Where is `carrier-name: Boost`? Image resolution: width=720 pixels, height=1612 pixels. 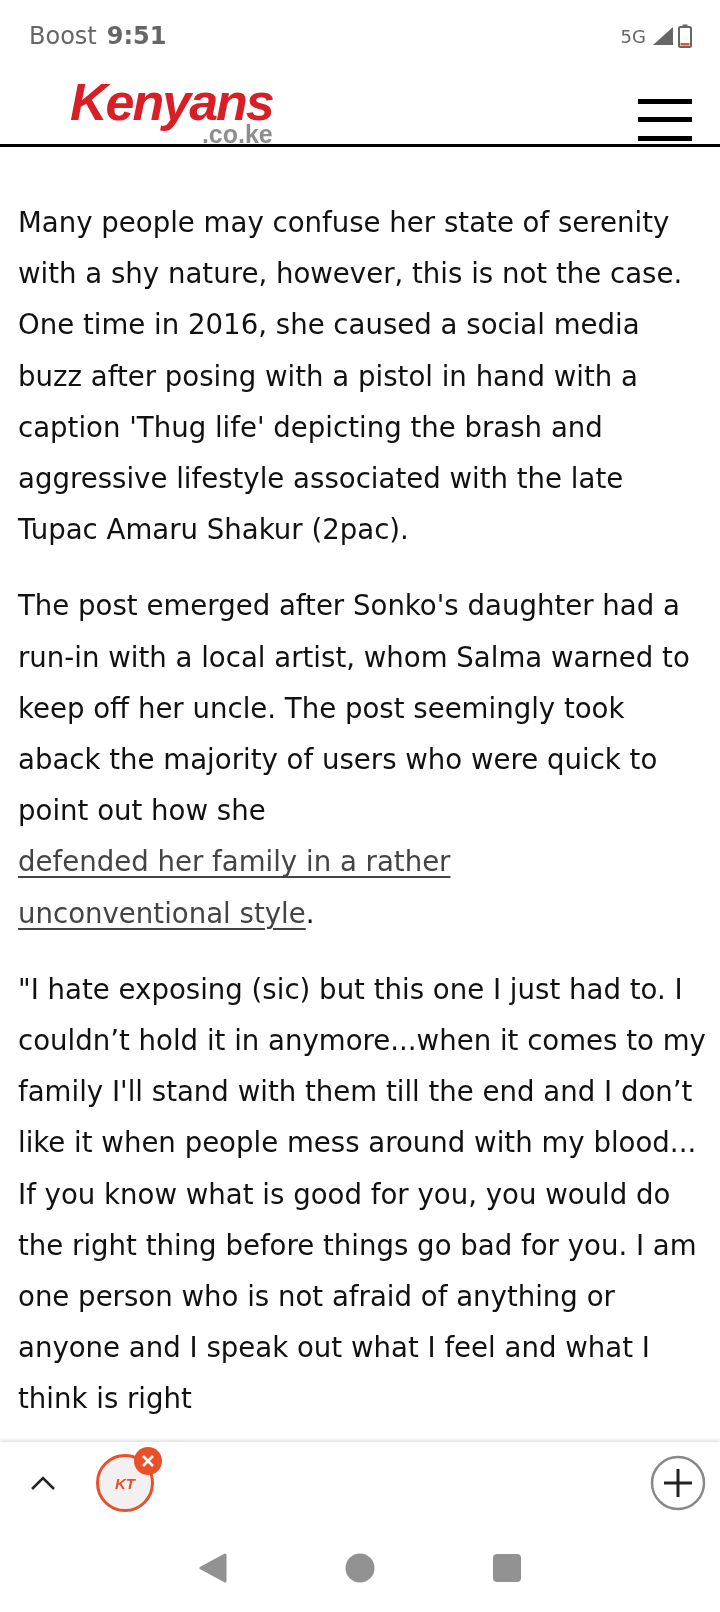 carrier-name: Boost is located at coordinates (63, 36).